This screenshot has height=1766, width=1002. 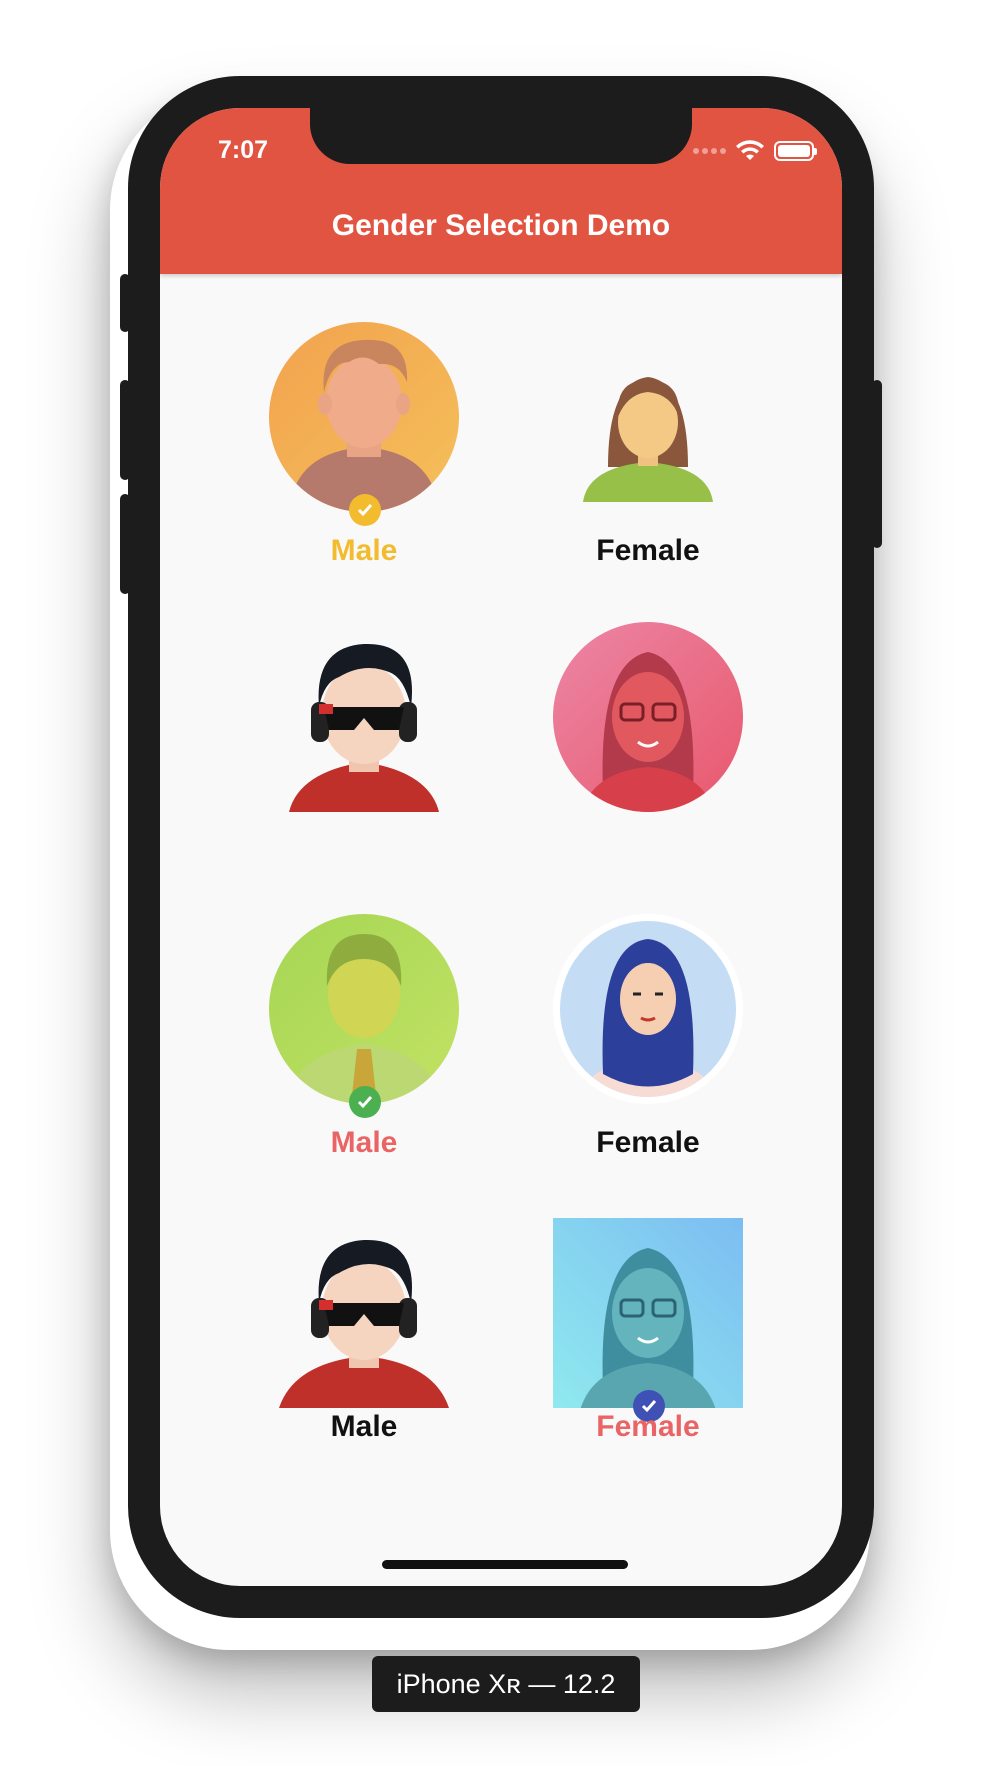 I want to click on female-glasses-pink-avatar-image, so click(x=648, y=717).